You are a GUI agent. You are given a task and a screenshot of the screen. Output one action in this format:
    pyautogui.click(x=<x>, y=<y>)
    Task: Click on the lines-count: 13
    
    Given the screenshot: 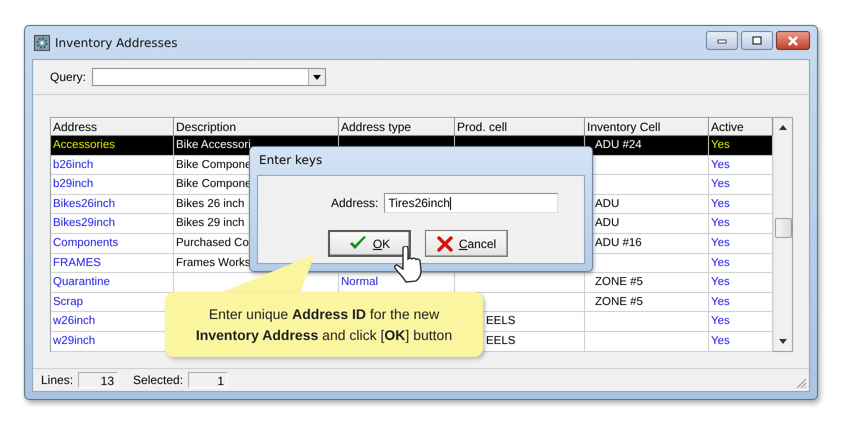 What is the action you would take?
    pyautogui.click(x=98, y=380)
    